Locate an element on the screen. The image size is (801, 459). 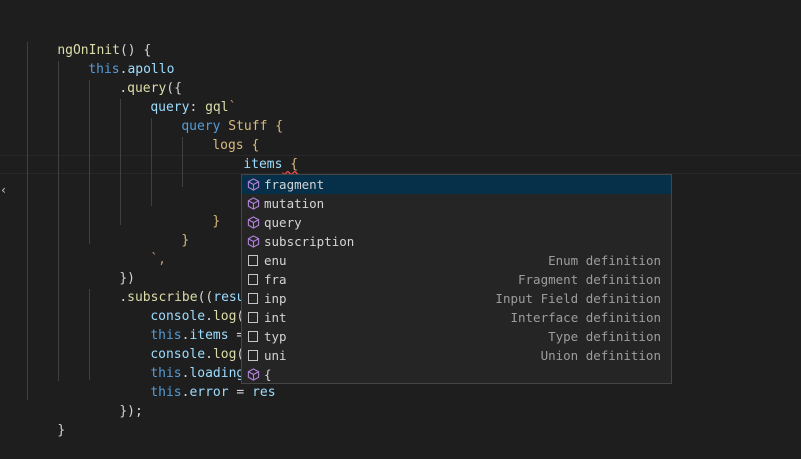
code-line-21: } is located at coordinates (45, 420).